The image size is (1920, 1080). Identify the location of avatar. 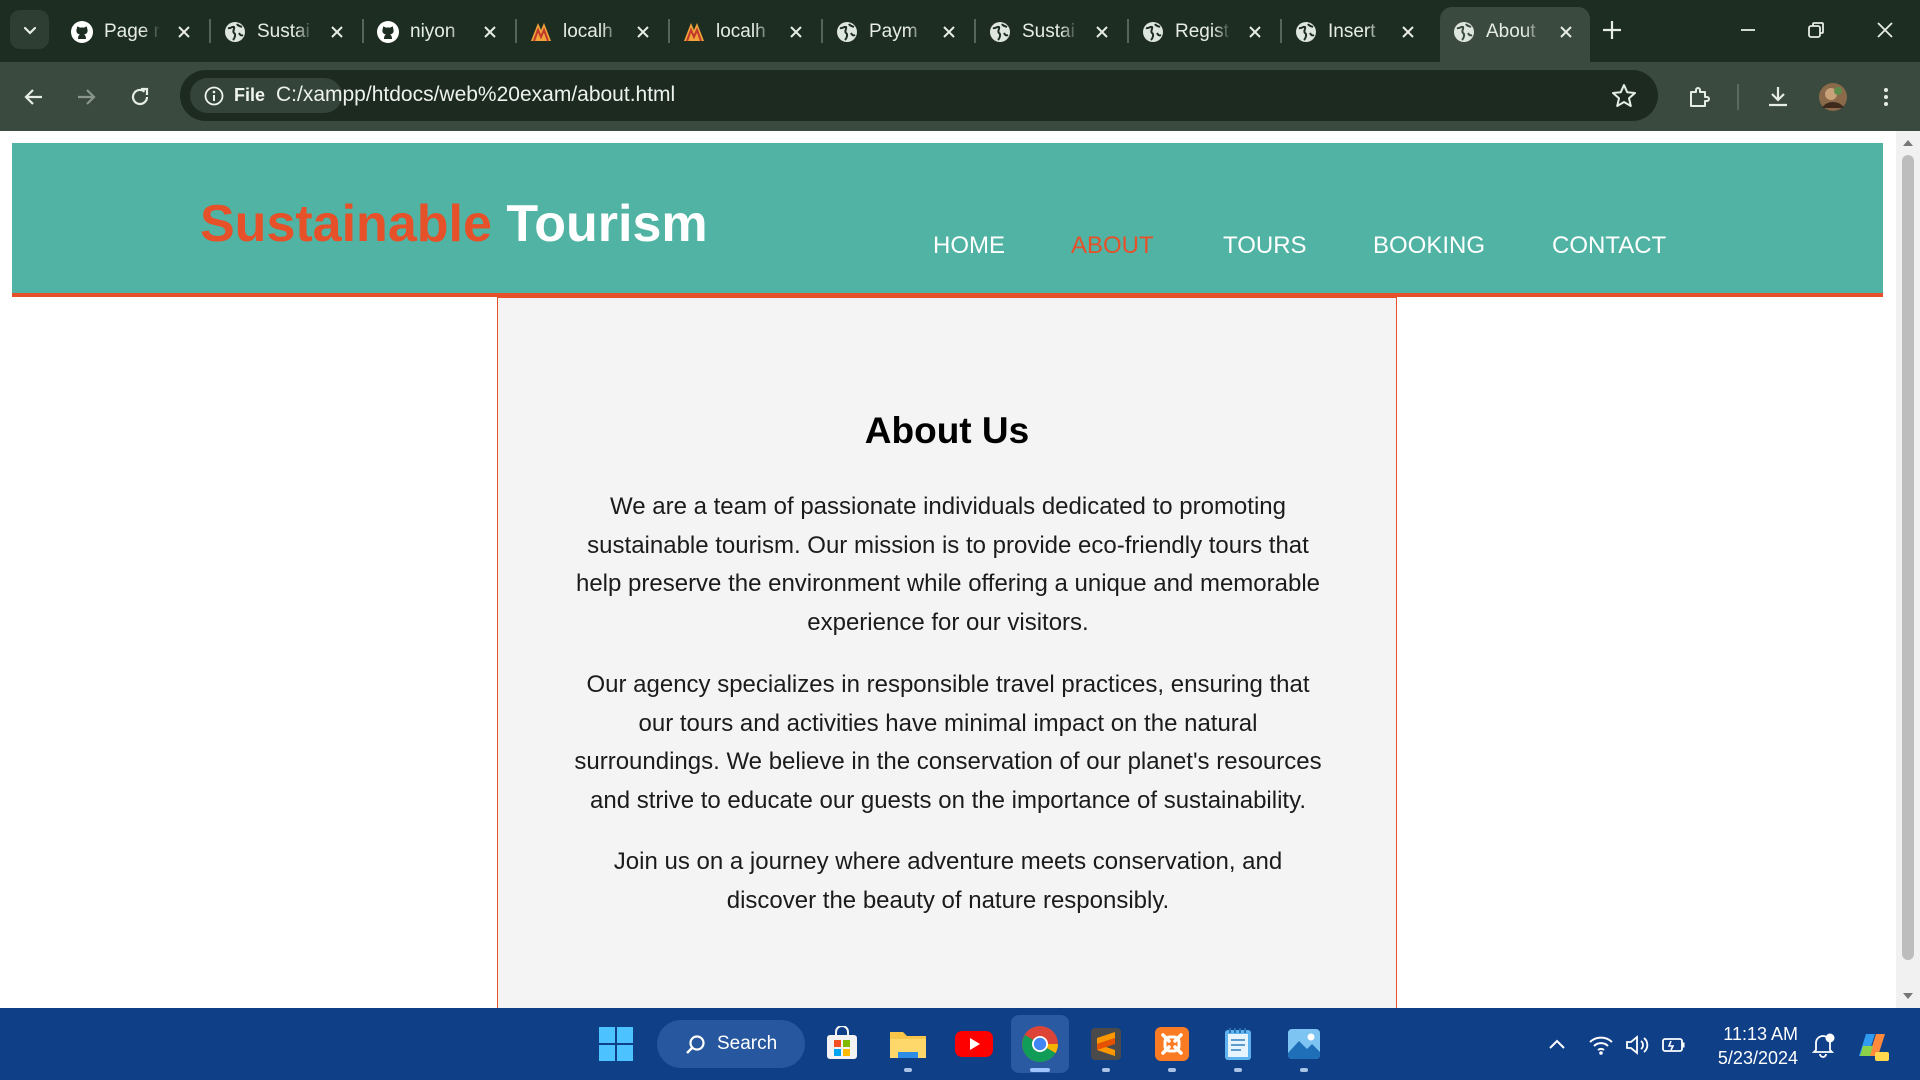
(1833, 97).